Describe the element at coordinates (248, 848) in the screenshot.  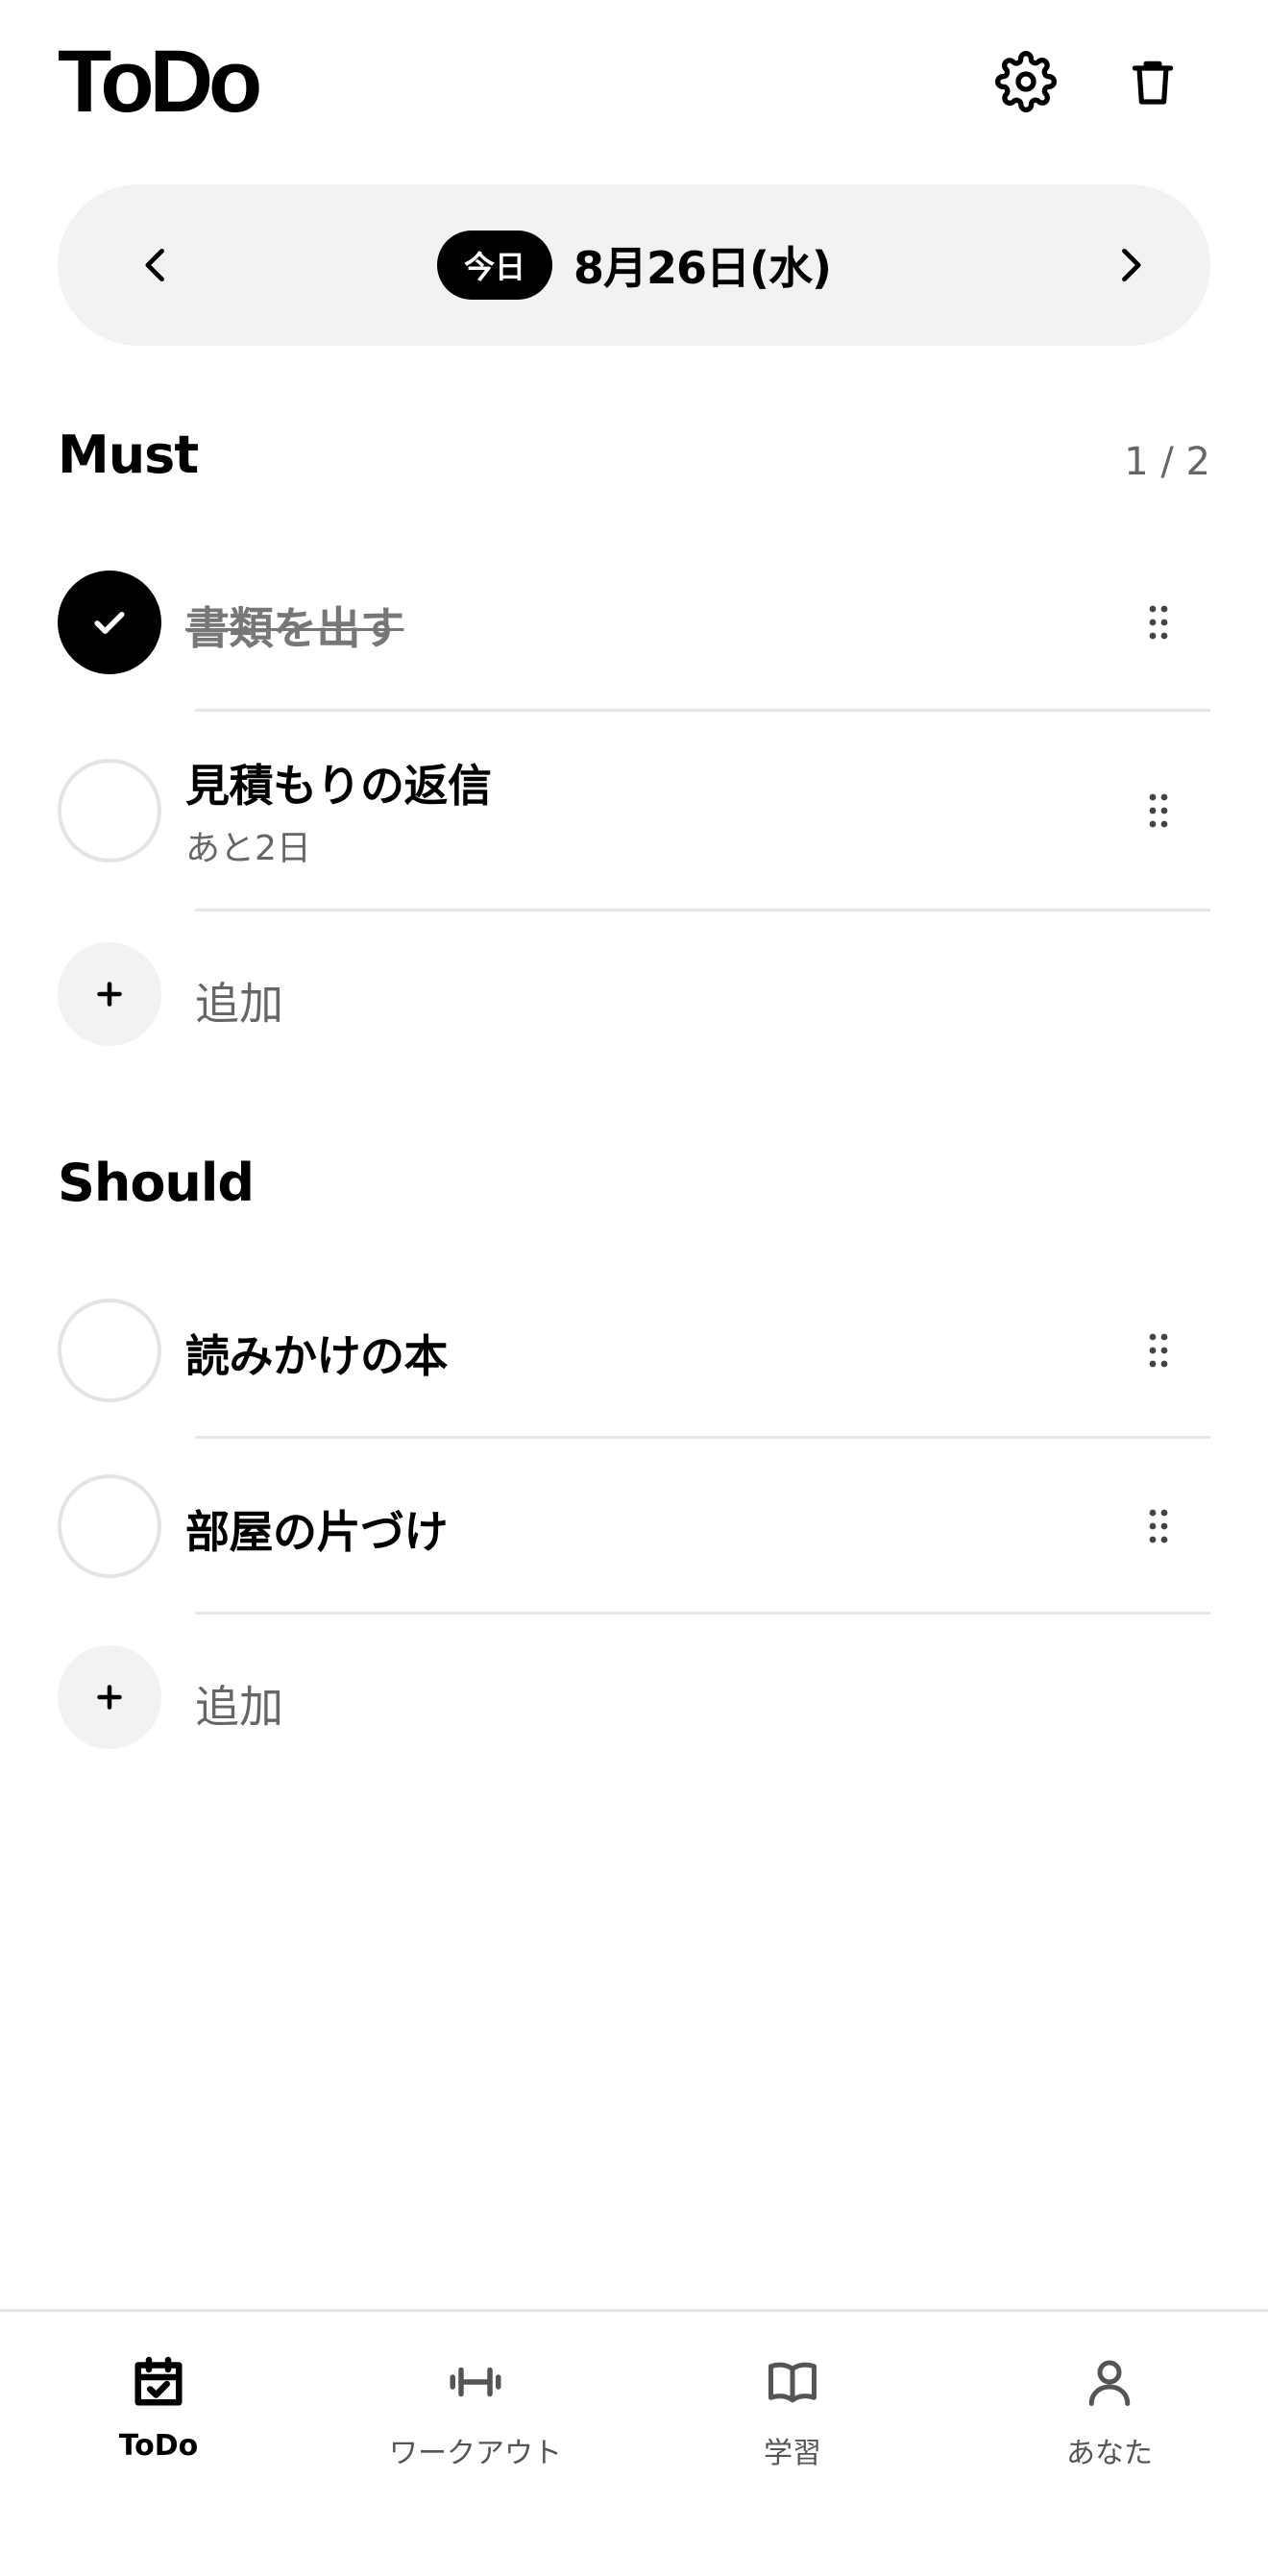
I see `task-due-text: あと2日` at that location.